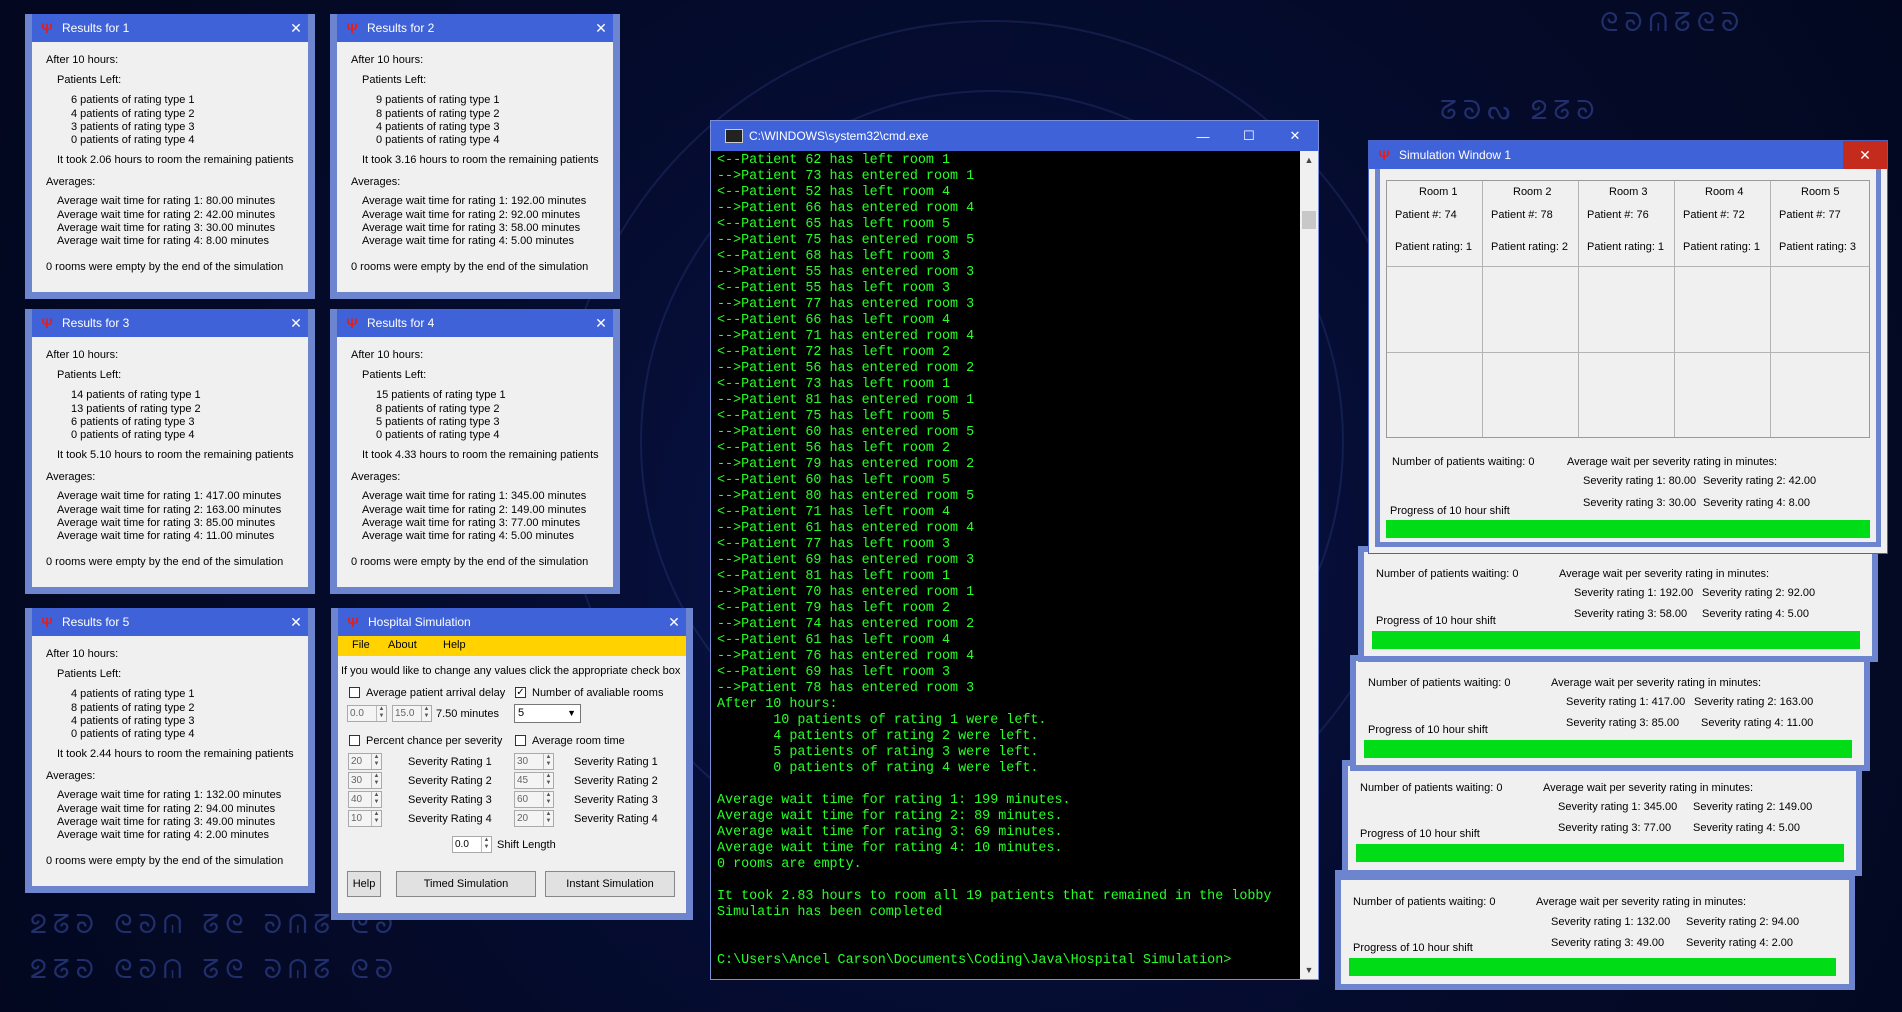 This screenshot has width=1902, height=1012. What do you see at coordinates (1309, 220) in the screenshot?
I see `scrollbar-thumb` at bounding box center [1309, 220].